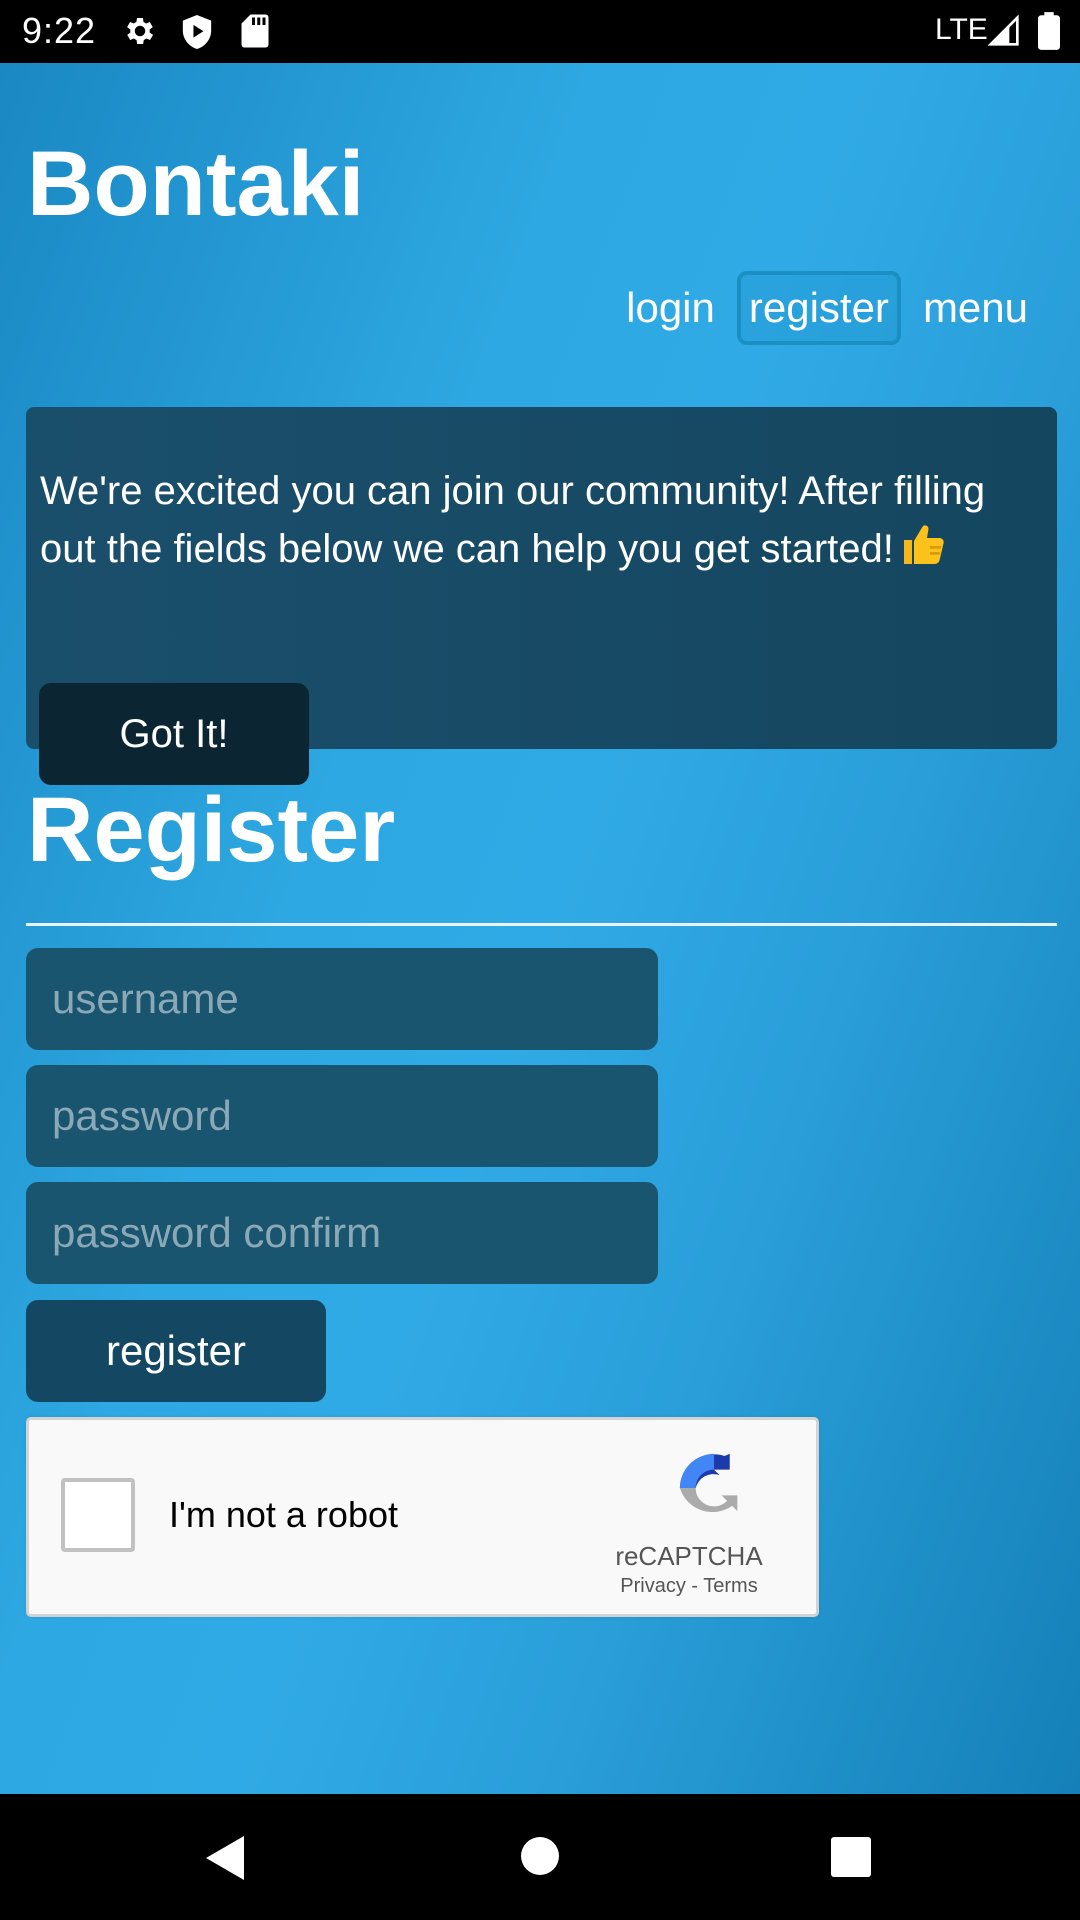 The image size is (1080, 1920). I want to click on nav-menu-link: menu, so click(975, 308).